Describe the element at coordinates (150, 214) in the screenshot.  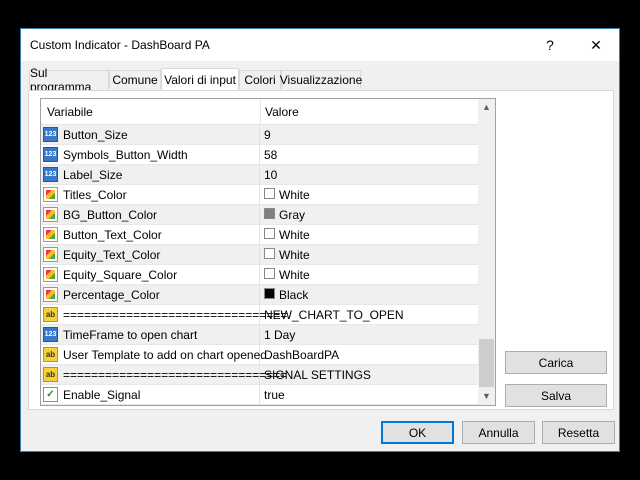
I see `variable-cell: BG_Button_Color` at that location.